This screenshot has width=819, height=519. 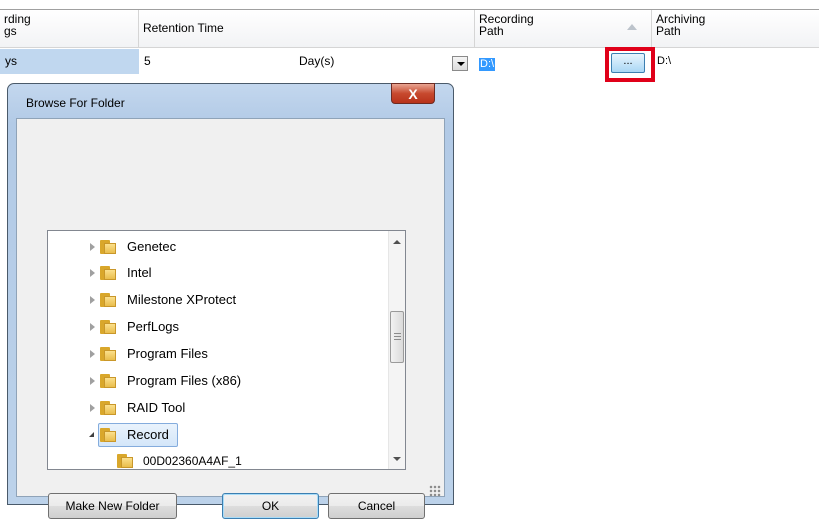 I want to click on tree-item-label: Genetec, so click(x=152, y=246).